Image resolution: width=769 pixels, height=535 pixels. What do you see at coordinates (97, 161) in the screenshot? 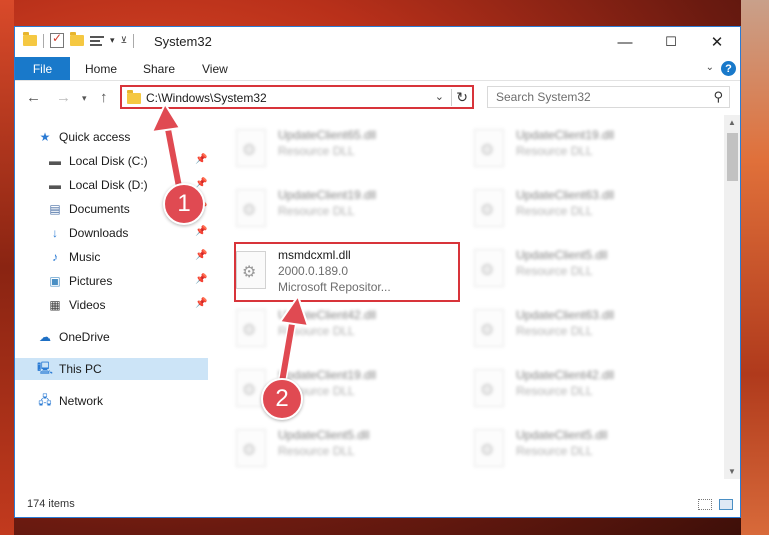
I see `sidebar-item-local-disk-c: ▬ Local Disk (C:)` at bounding box center [97, 161].